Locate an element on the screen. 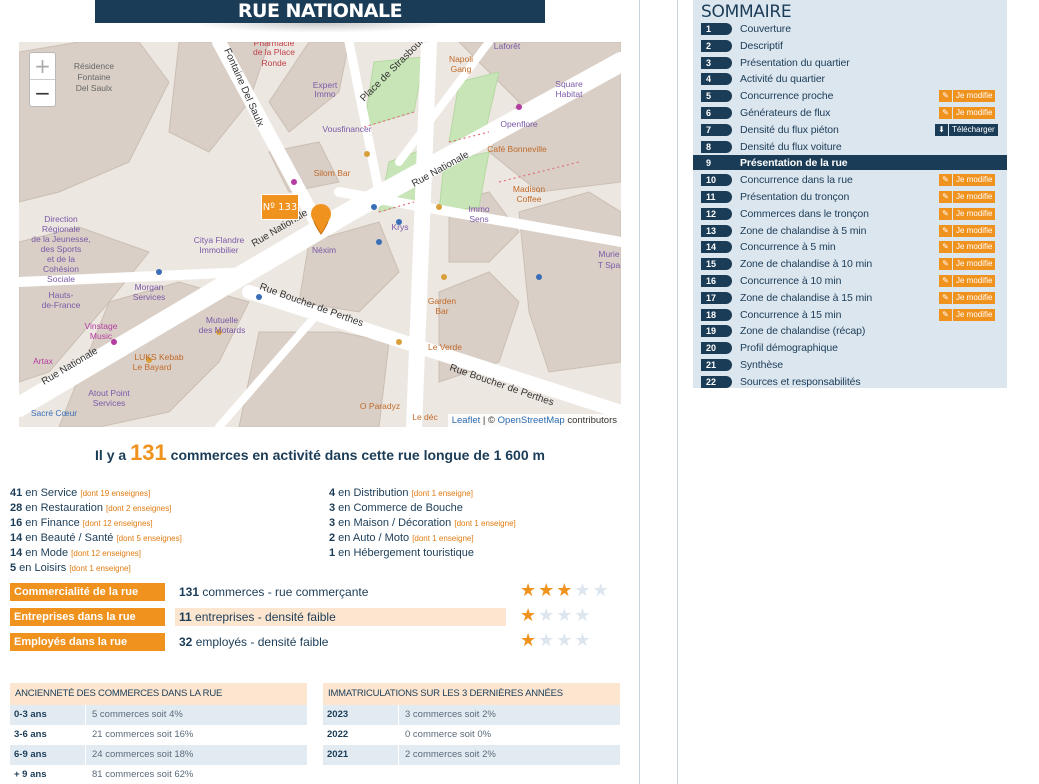 This screenshot has width=1039, height=784. svg-text: Murie is located at coordinates (609, 254).